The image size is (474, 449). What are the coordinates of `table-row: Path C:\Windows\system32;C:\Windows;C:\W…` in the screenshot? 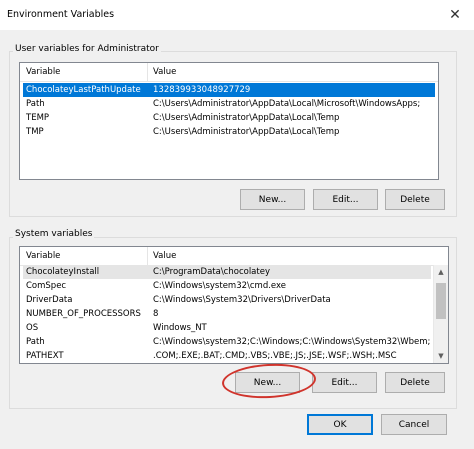 It's located at (227, 342).